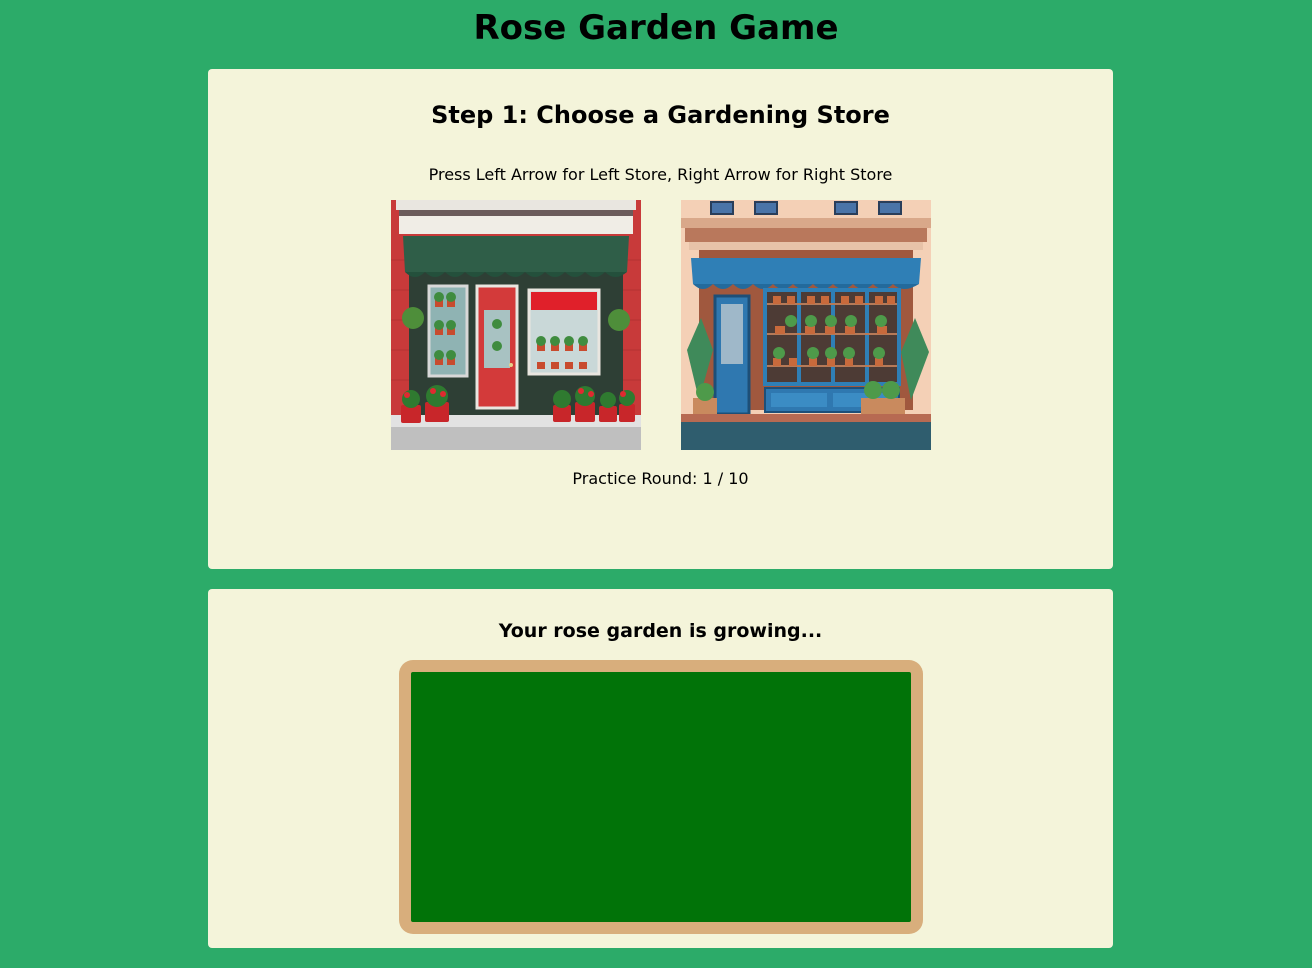 Image resolution: width=1312 pixels, height=968 pixels. I want to click on step-title: Step 1: Choose a Gardening Store, so click(660, 115).